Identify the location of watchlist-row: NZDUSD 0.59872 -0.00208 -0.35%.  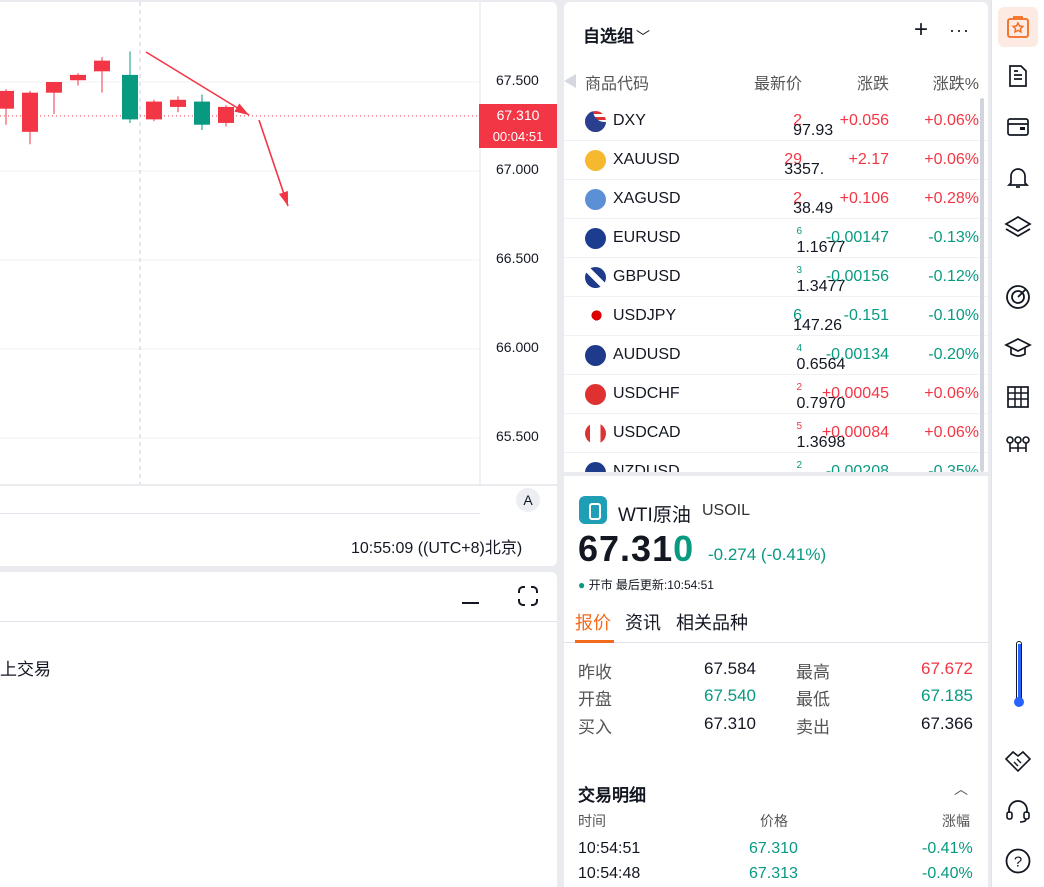
(776, 462).